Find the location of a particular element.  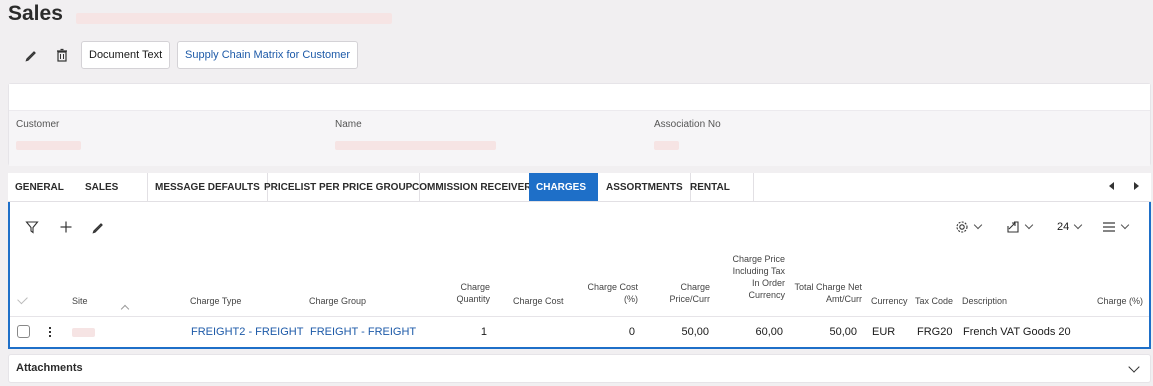

export-icon is located at coordinates (1013, 227).